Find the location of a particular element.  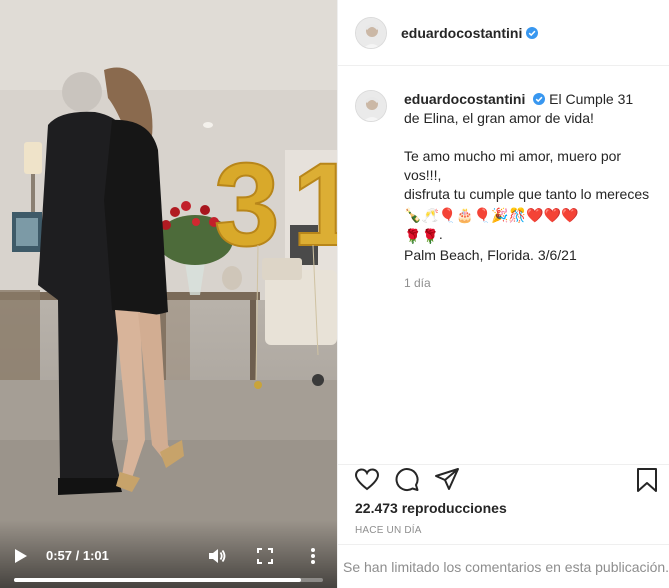

video-time: 0:57 / 1:01 is located at coordinates (77, 555).